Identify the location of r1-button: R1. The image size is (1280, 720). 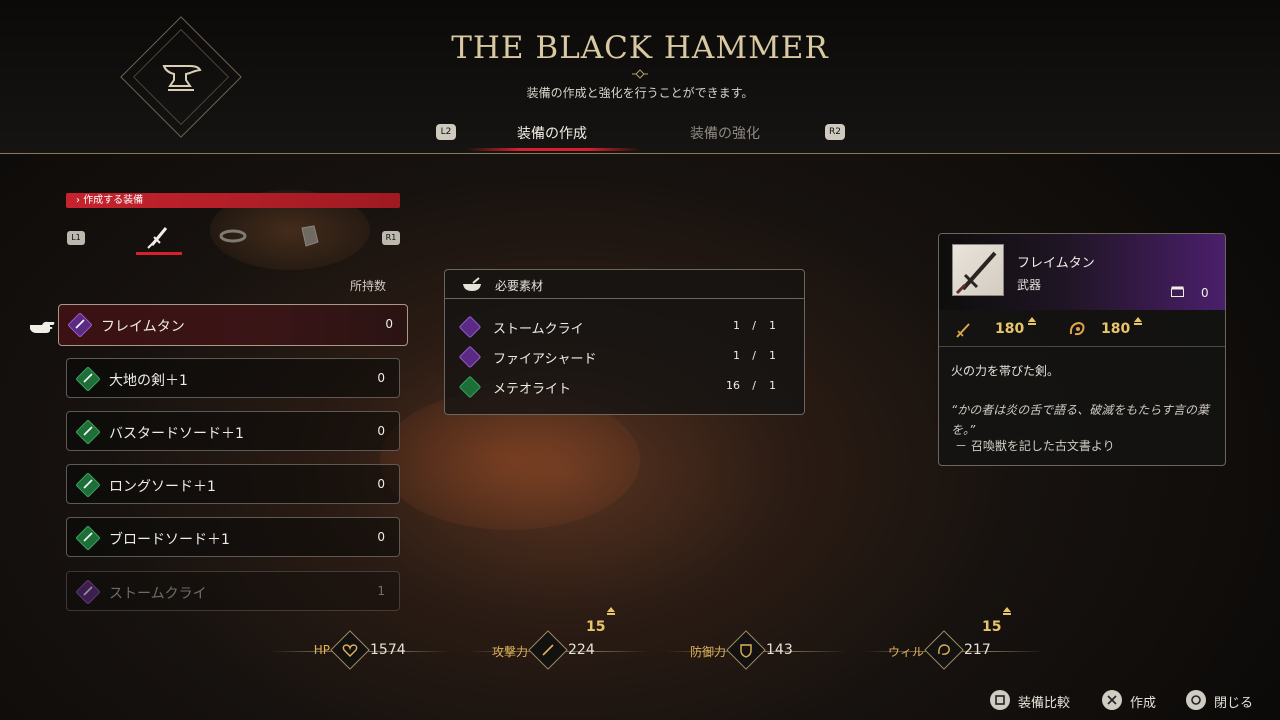
(391, 238).